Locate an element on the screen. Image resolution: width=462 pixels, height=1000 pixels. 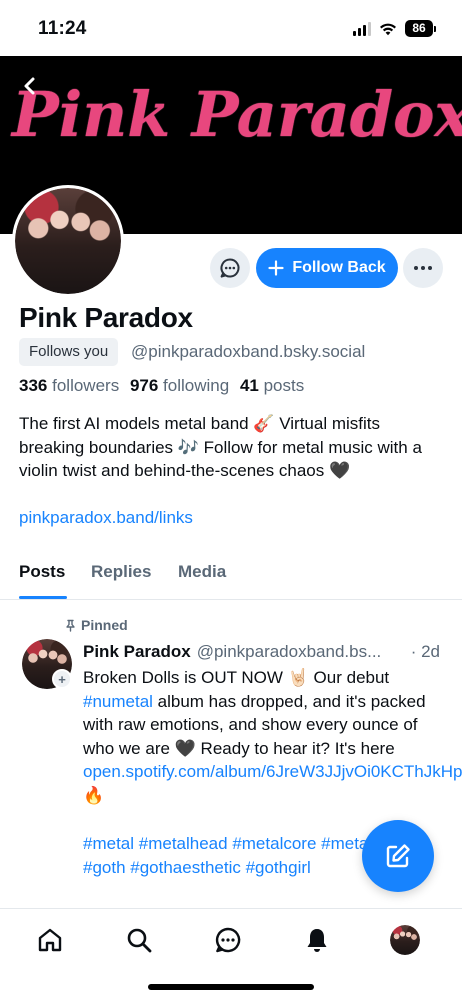
message-icon is located at coordinates (230, 268).